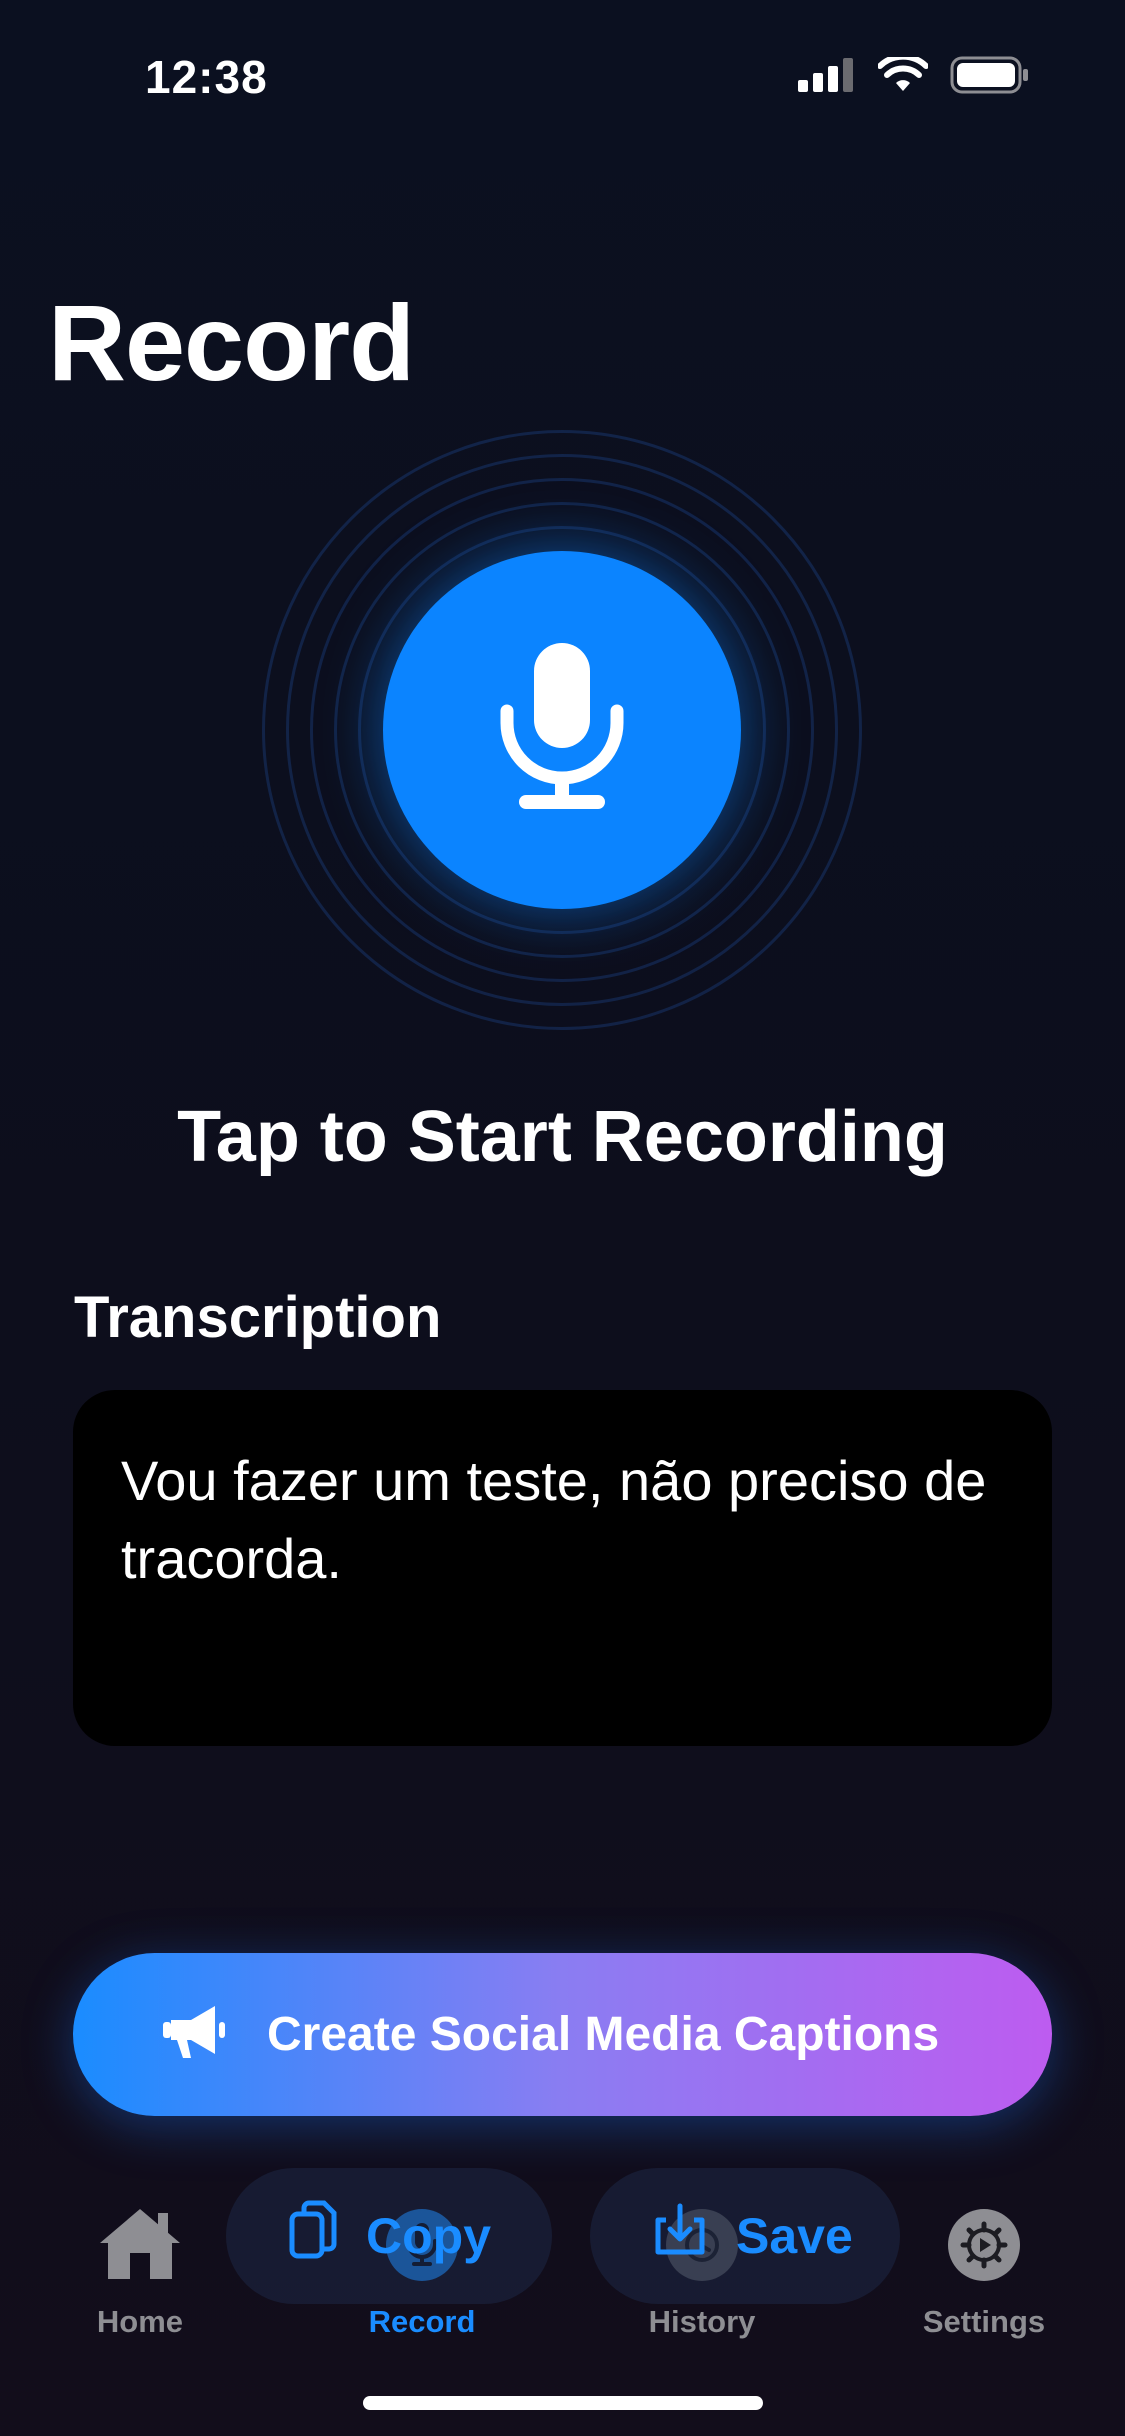 The height and width of the screenshot is (2436, 1125). Describe the element at coordinates (562, 2275) in the screenshot. I see `tab-bar: Home Record History Settings` at that location.